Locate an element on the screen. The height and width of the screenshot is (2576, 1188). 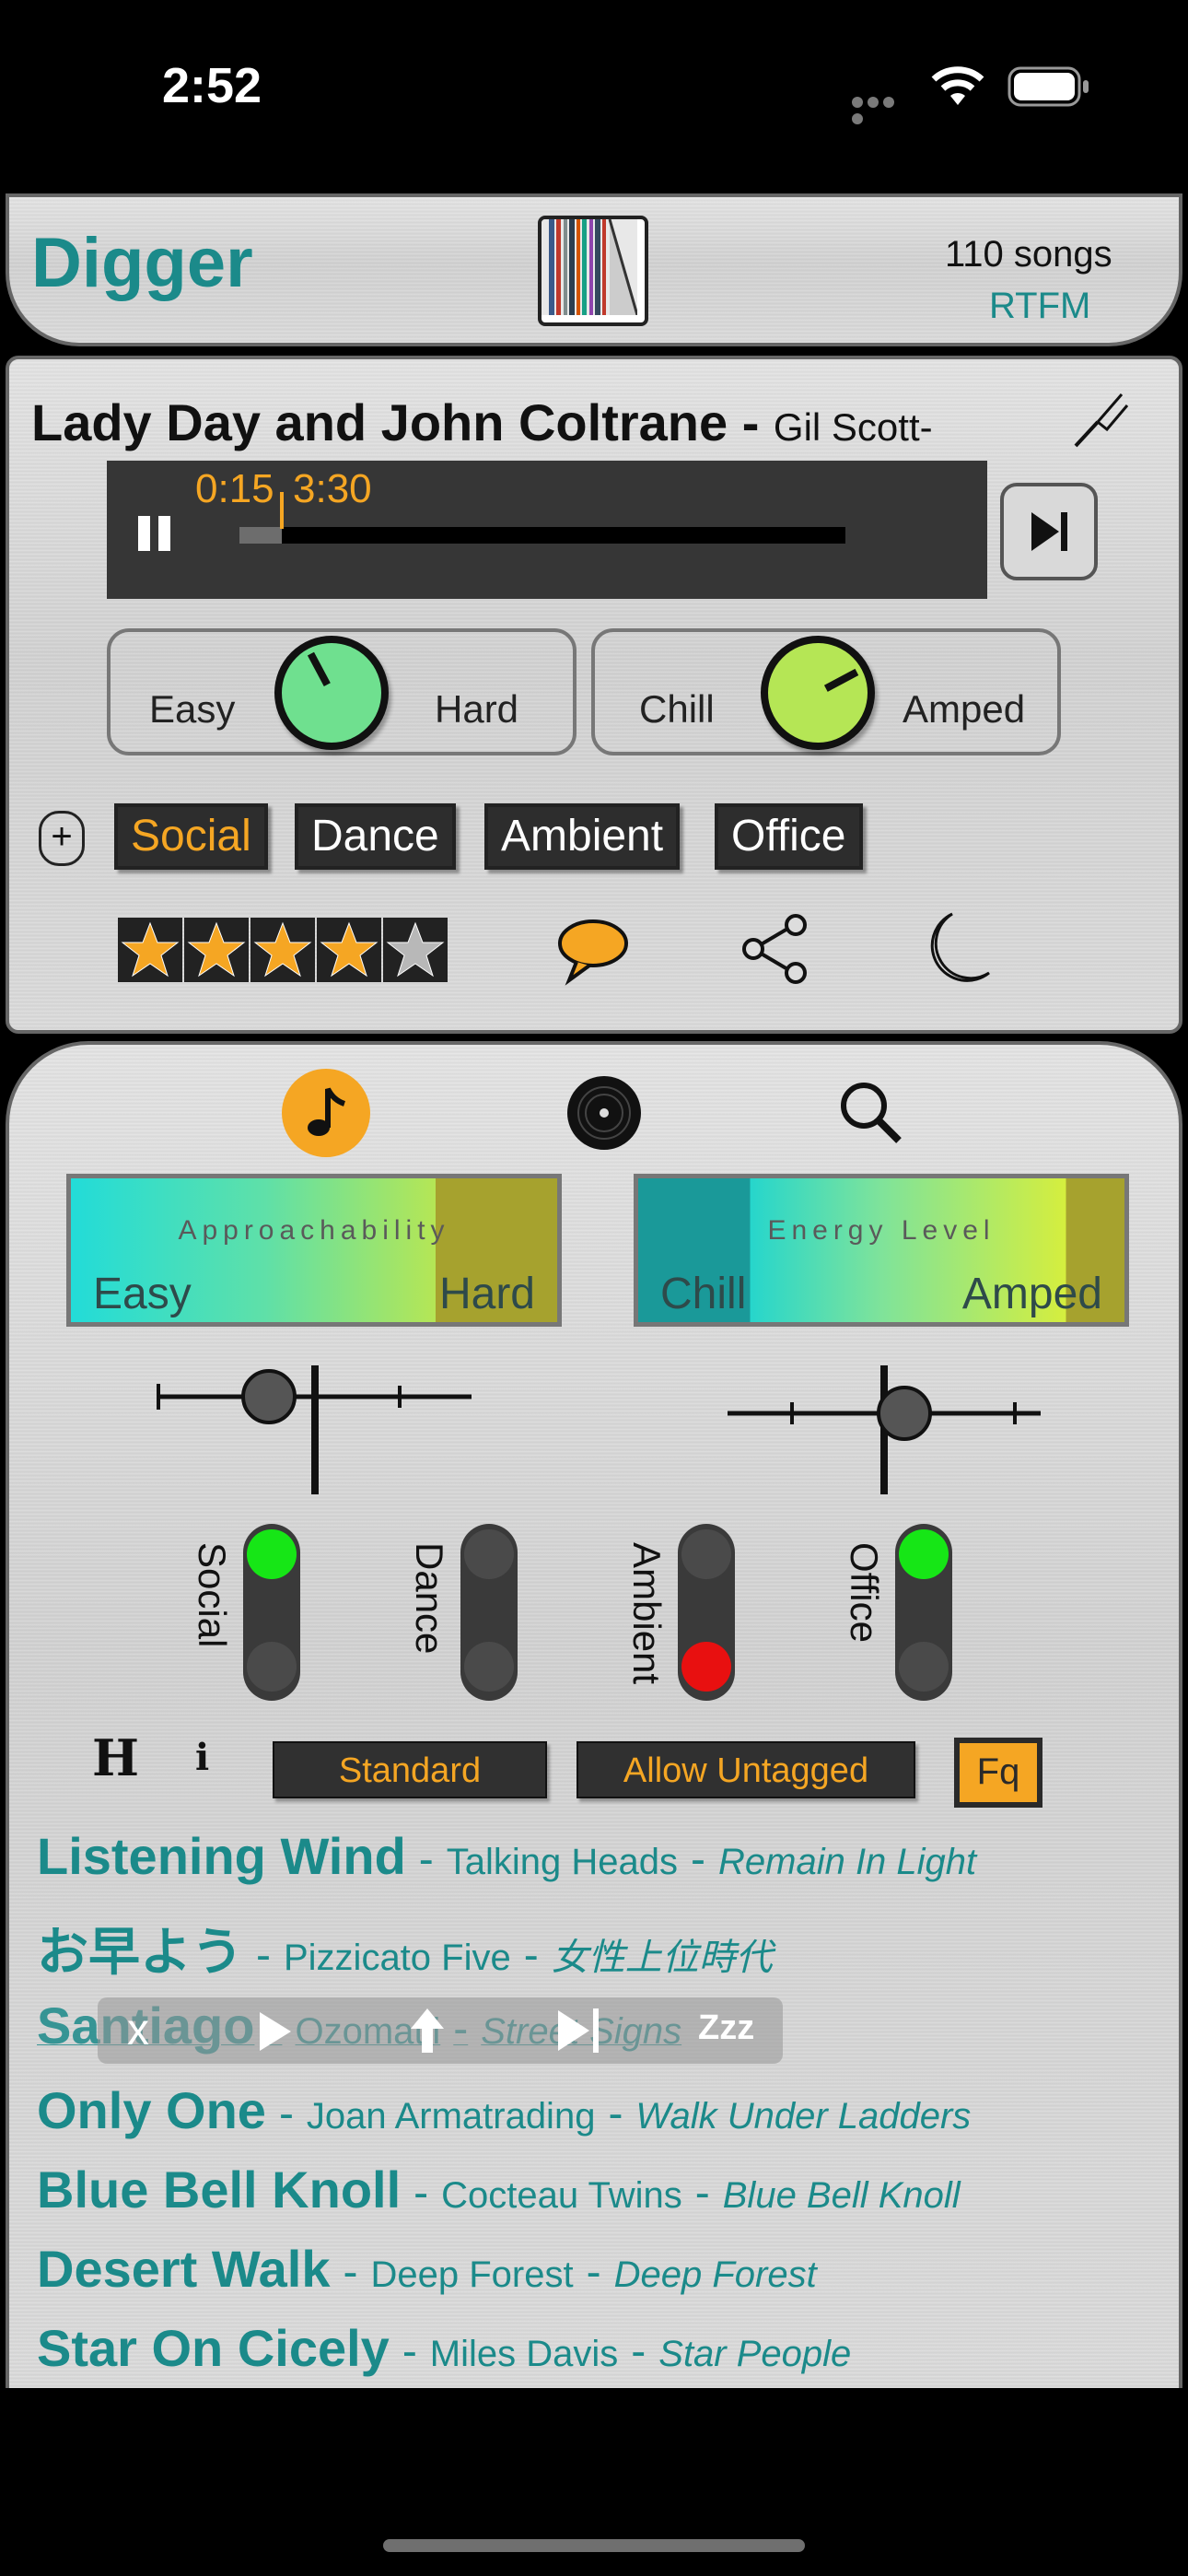
song-title: Only One is located at coordinates (151, 2110).